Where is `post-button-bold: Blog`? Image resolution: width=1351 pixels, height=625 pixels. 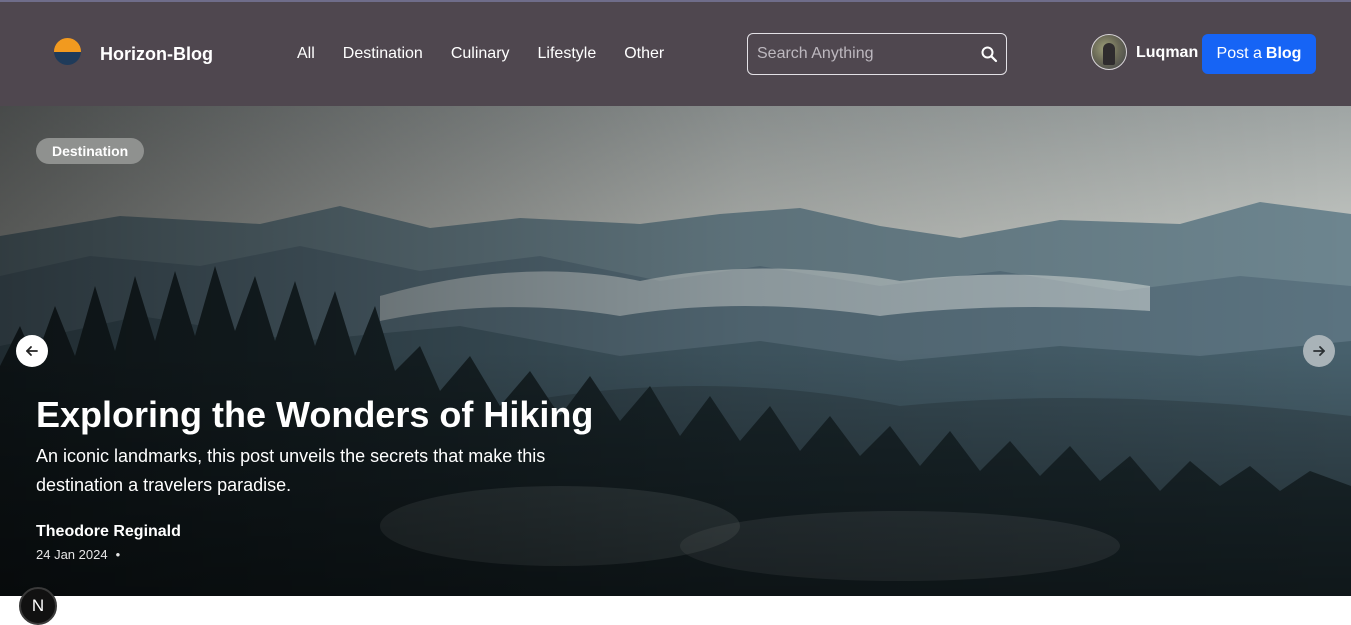
post-button-bold: Blog is located at coordinates (1283, 53).